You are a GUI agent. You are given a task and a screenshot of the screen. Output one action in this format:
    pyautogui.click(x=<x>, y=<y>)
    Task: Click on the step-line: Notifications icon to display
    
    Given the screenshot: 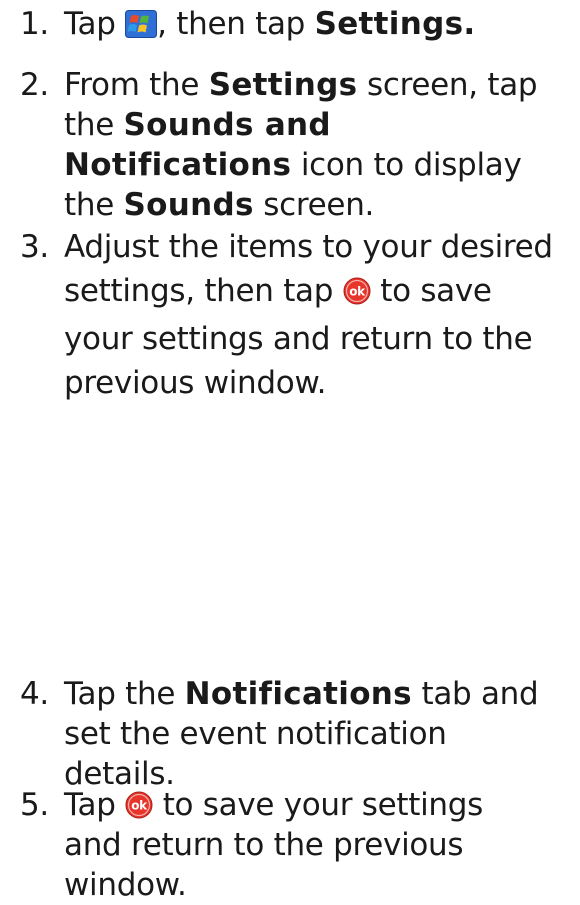 What is the action you would take?
    pyautogui.click(x=319, y=165)
    